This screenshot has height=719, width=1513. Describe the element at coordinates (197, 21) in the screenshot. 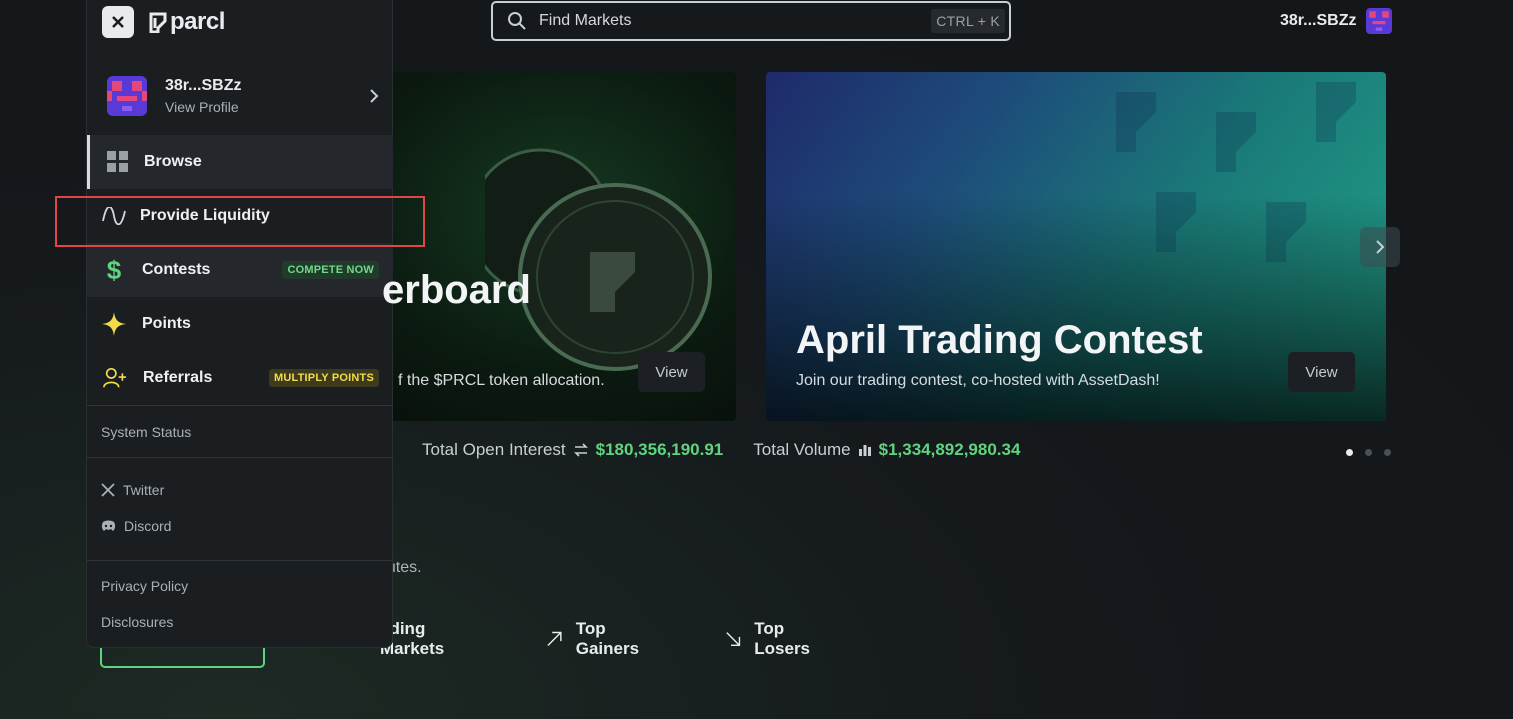

I see `logo-text: parcl` at that location.